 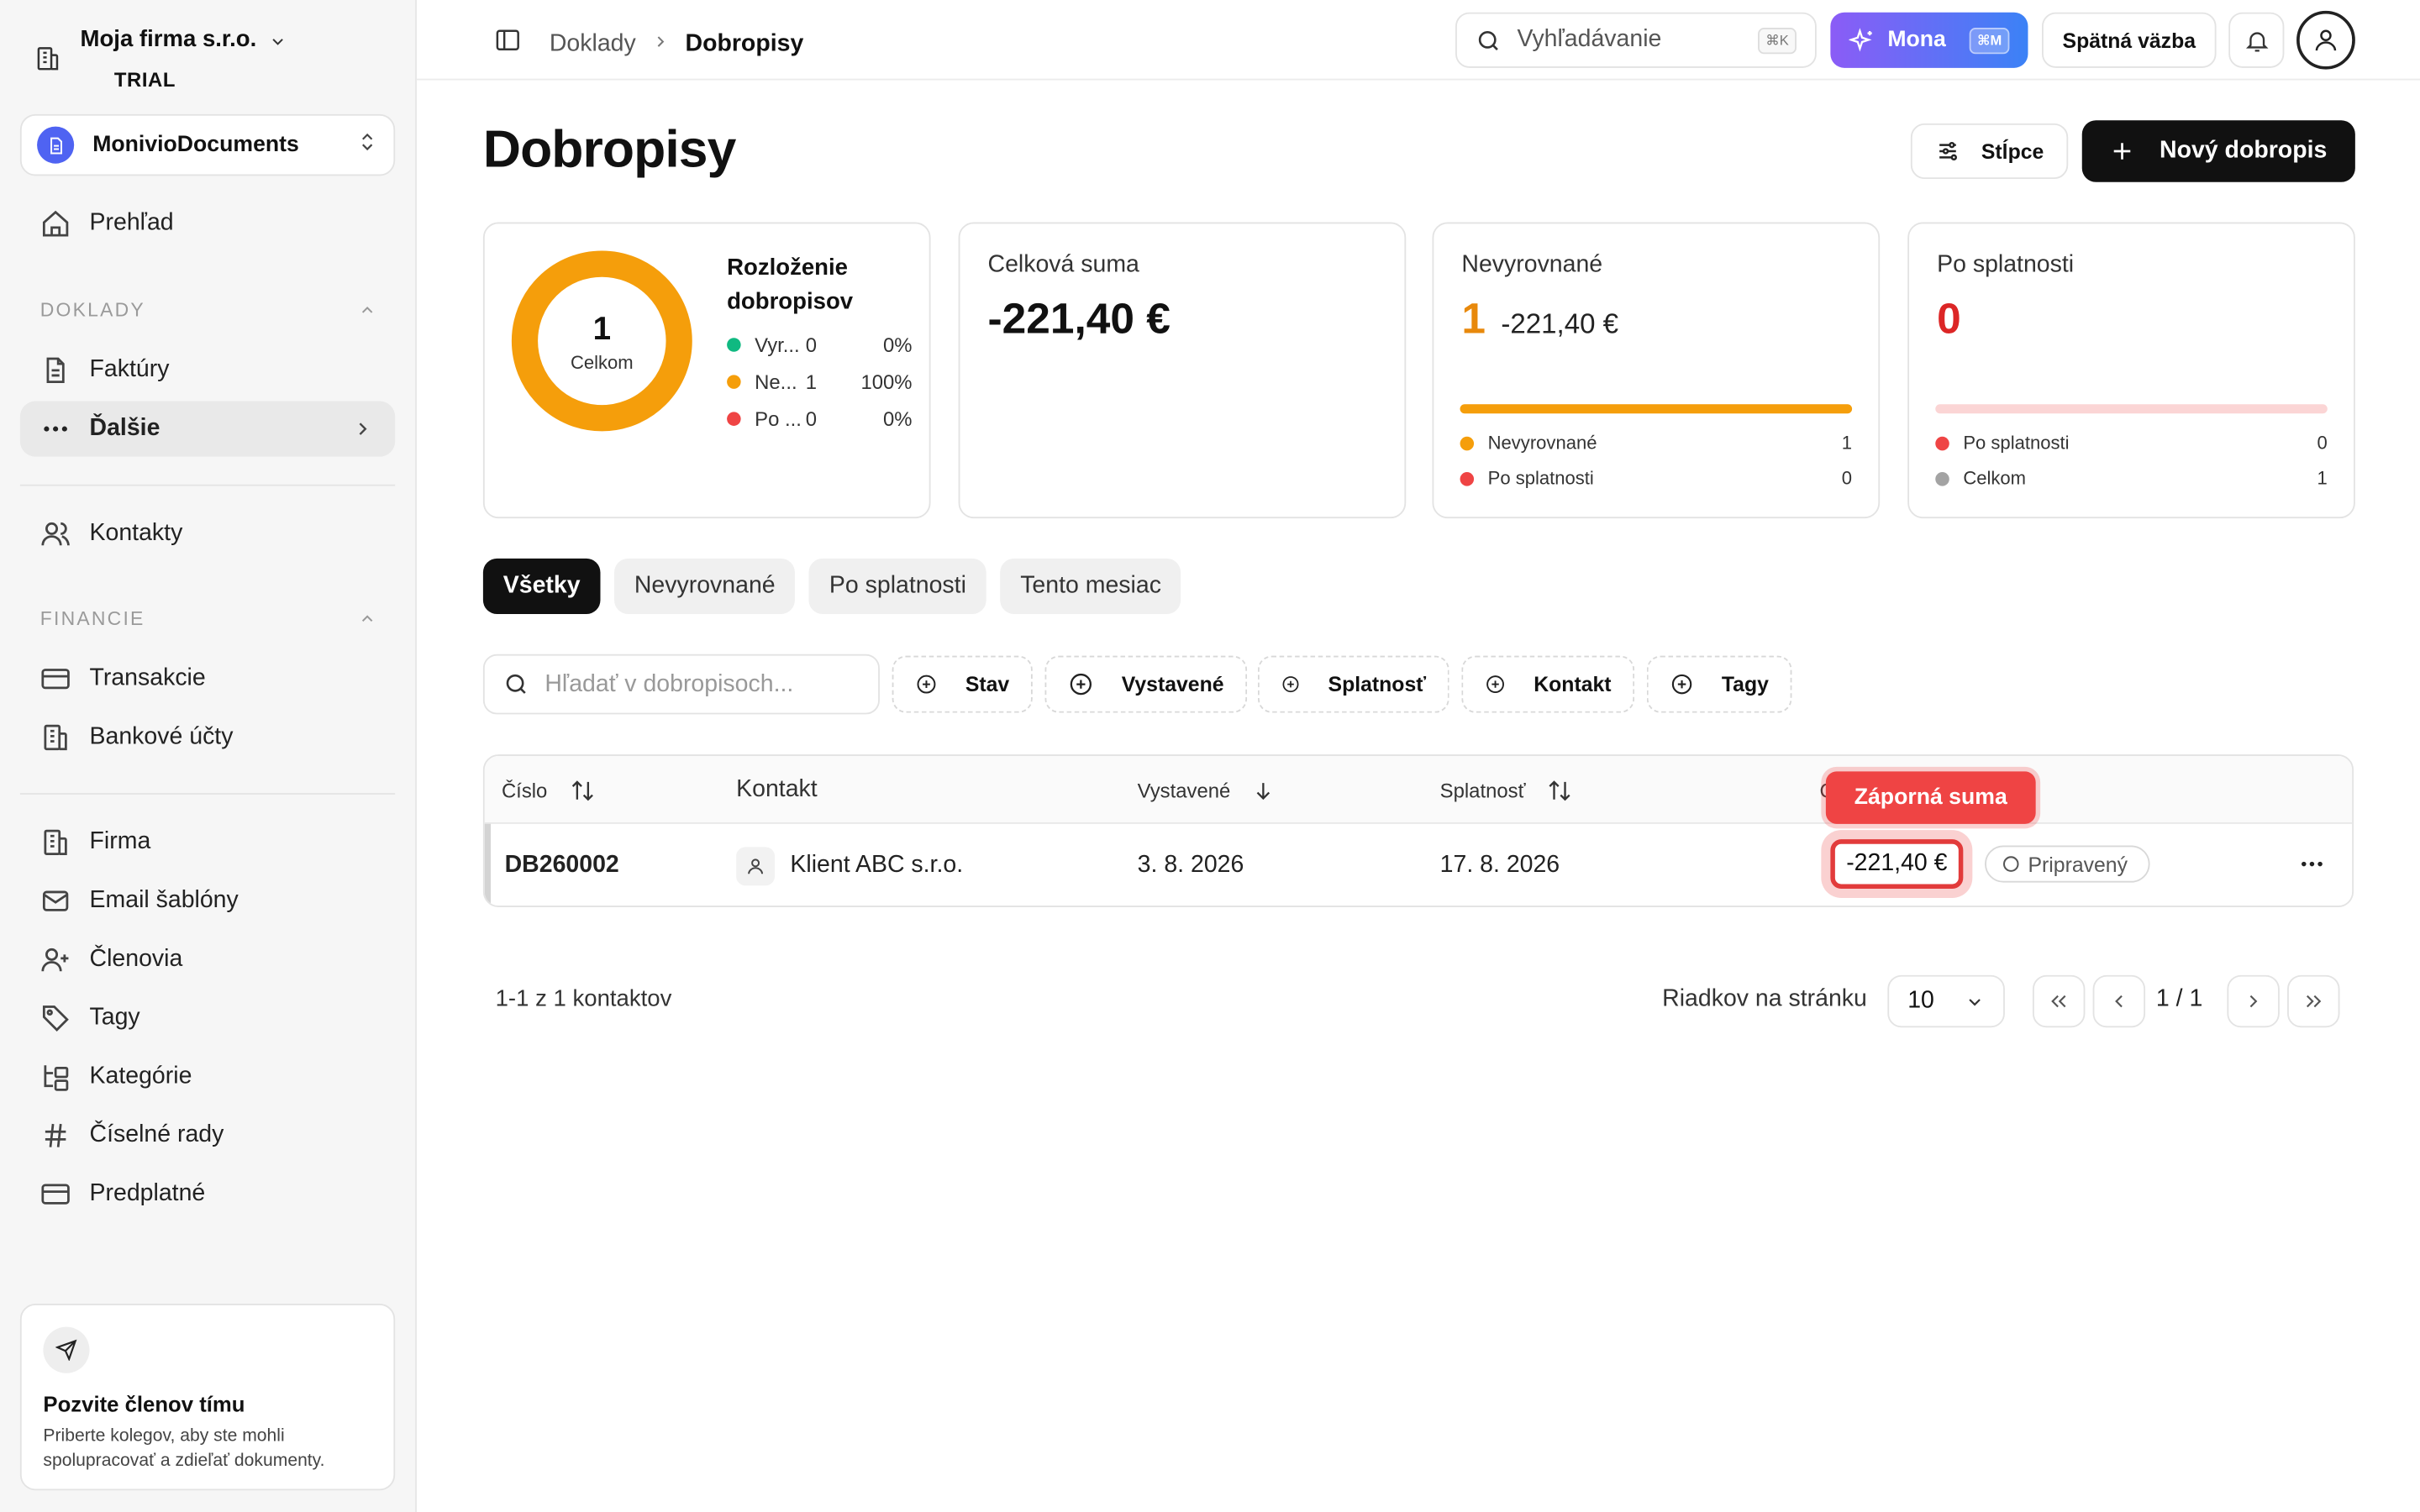 What do you see at coordinates (1764, 998) in the screenshot?
I see `rows-per-page-label: Riadkov na stránku` at bounding box center [1764, 998].